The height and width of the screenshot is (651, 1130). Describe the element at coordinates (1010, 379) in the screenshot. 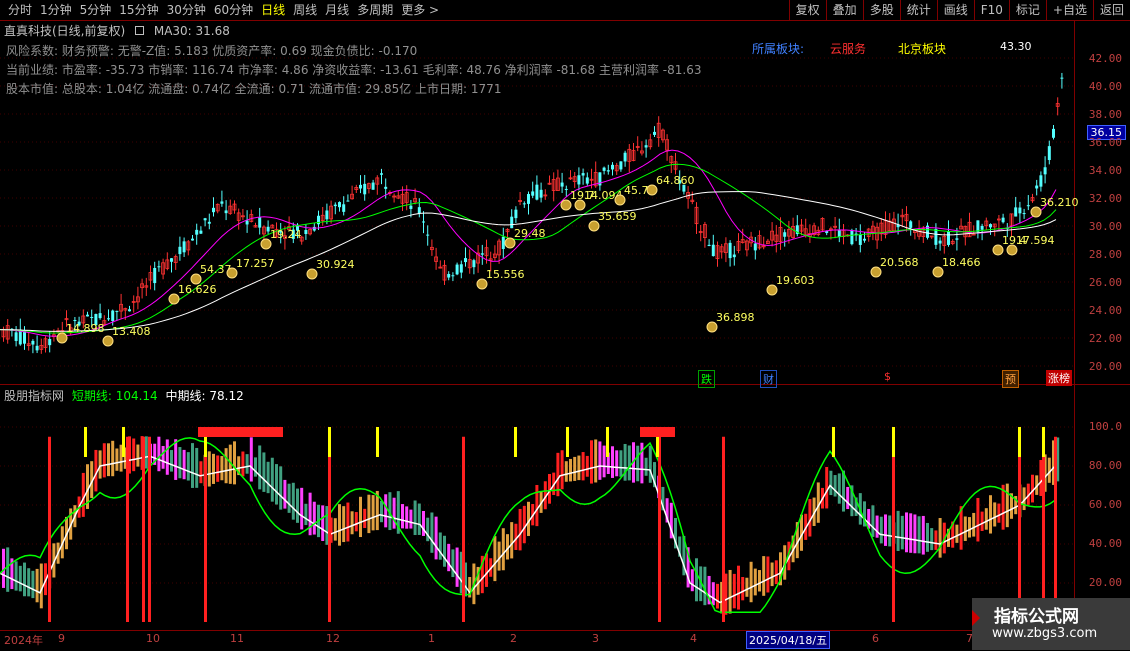

I see `event-forecast: 预` at that location.